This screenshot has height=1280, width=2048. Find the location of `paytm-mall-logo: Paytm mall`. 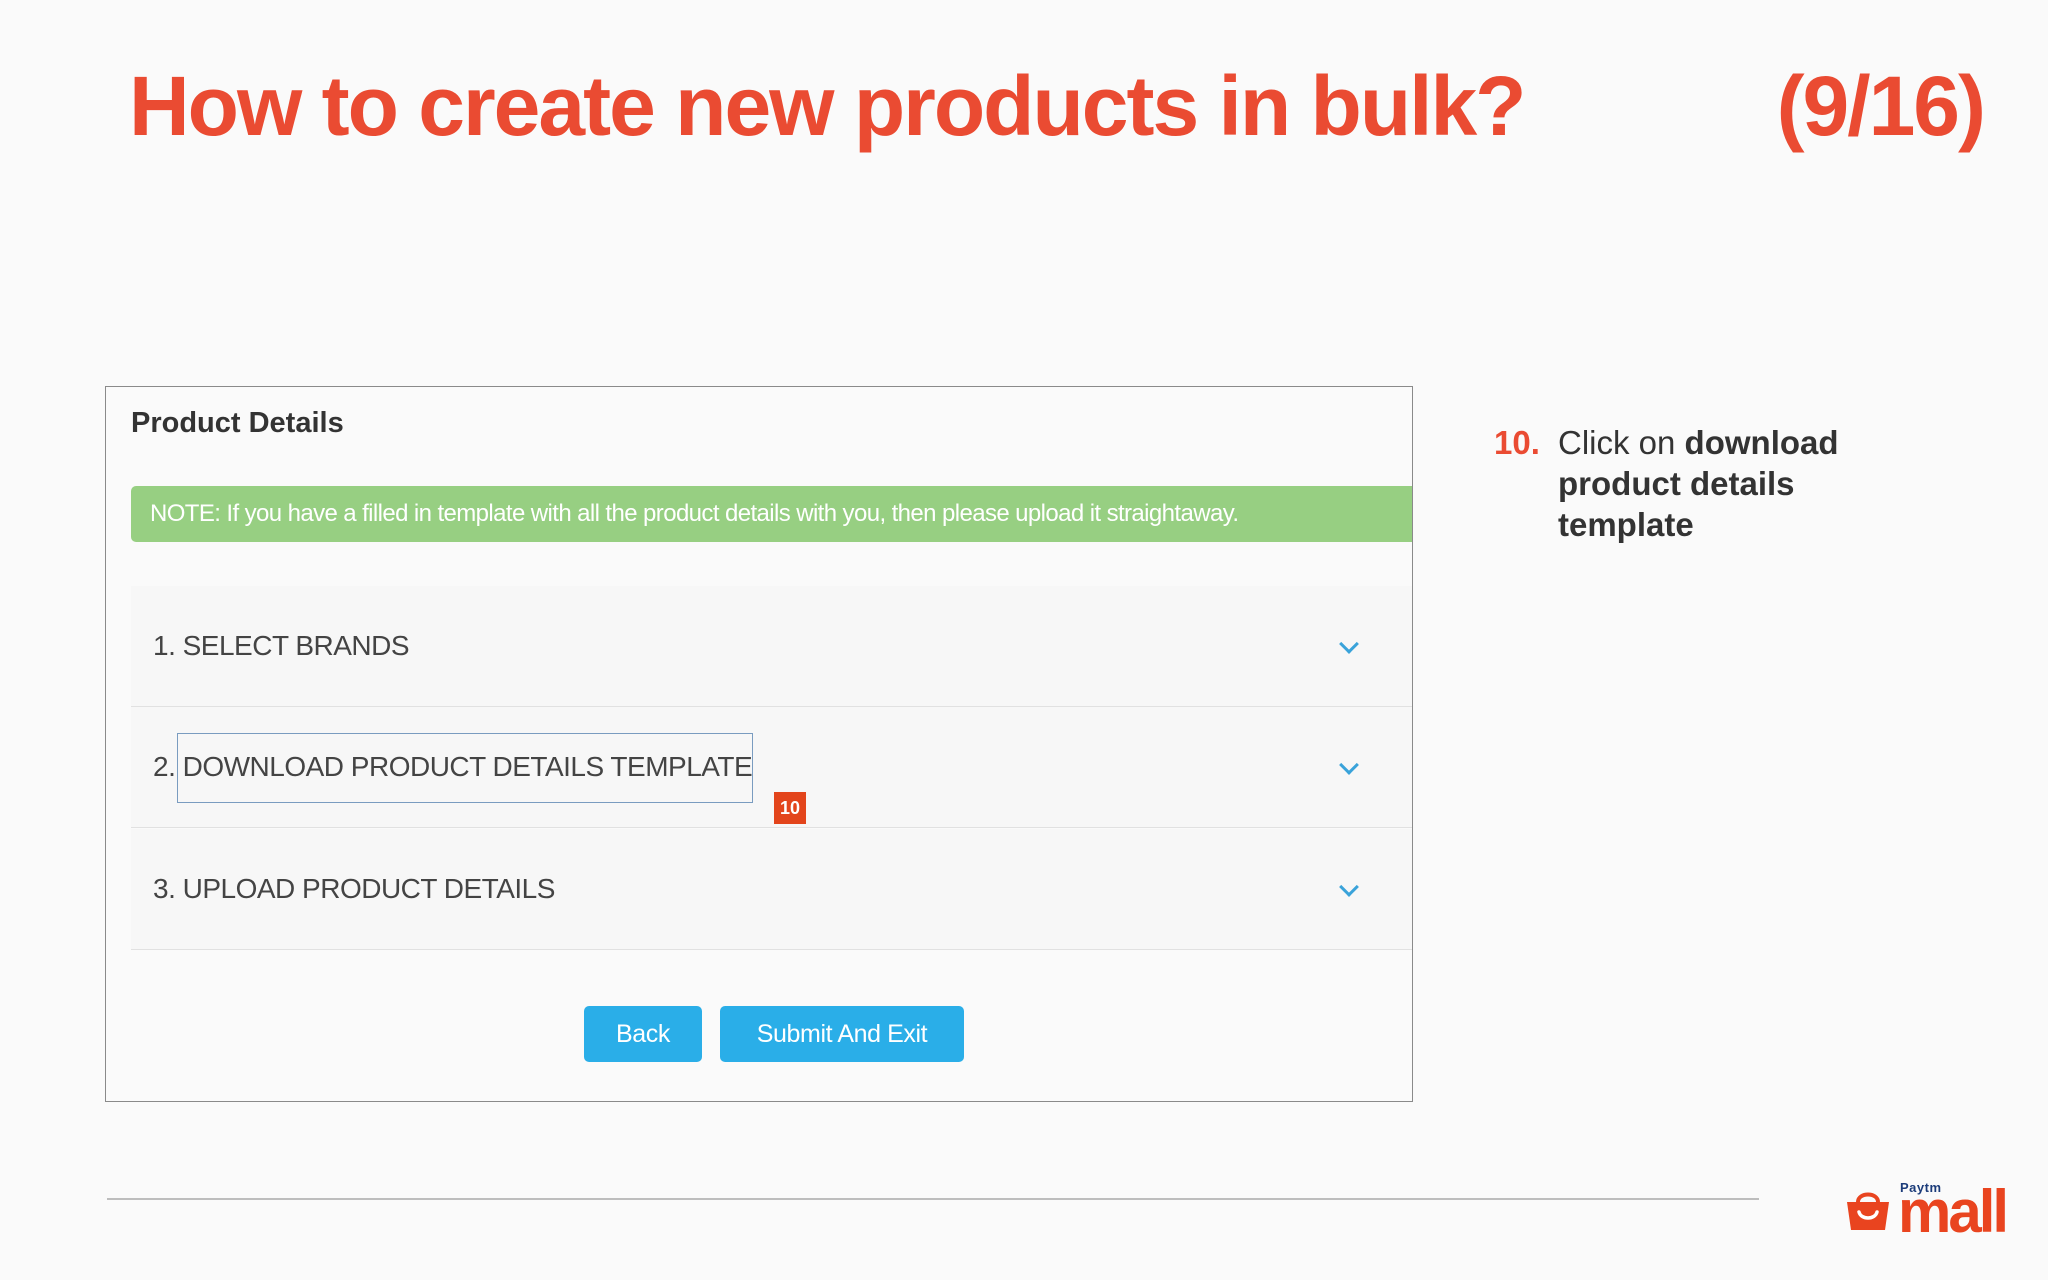

paytm-mall-logo: Paytm mall is located at coordinates (1932, 1210).